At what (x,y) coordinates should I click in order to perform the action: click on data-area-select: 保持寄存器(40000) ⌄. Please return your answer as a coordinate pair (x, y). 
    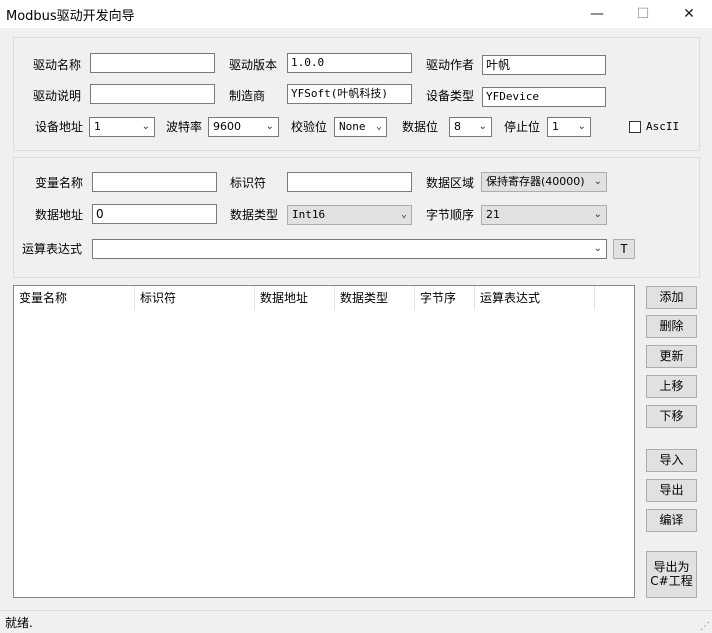
    Looking at the image, I should click on (544, 182).